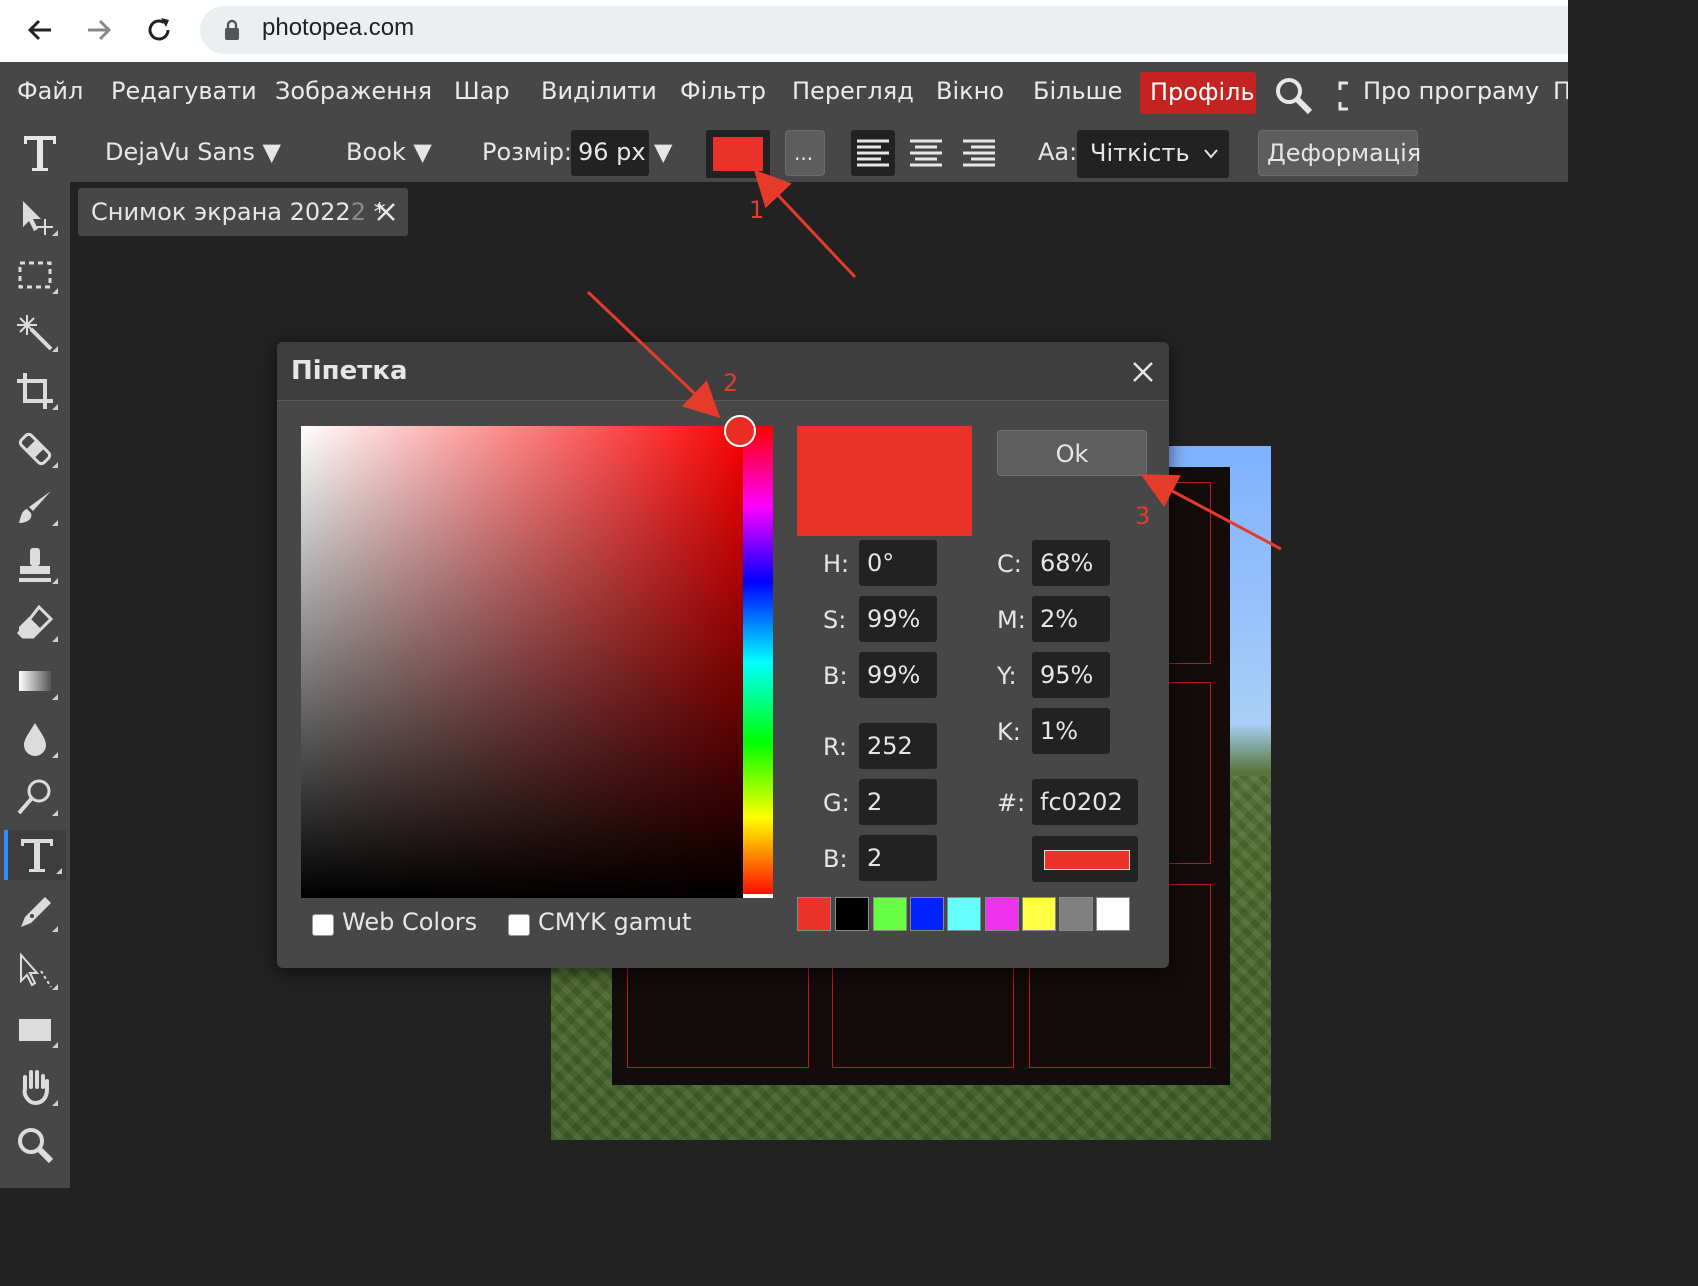 Image resolution: width=1698 pixels, height=1286 pixels. What do you see at coordinates (934, 360) in the screenshot?
I see `annotation-overlay` at bounding box center [934, 360].